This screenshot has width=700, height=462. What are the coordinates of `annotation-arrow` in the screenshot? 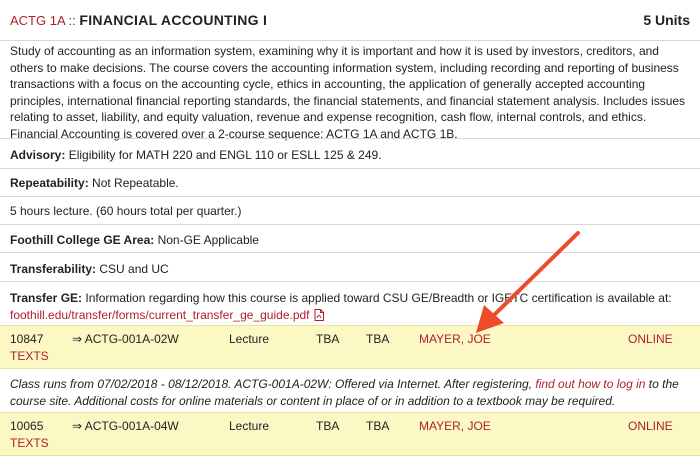 It's located at (528, 282).